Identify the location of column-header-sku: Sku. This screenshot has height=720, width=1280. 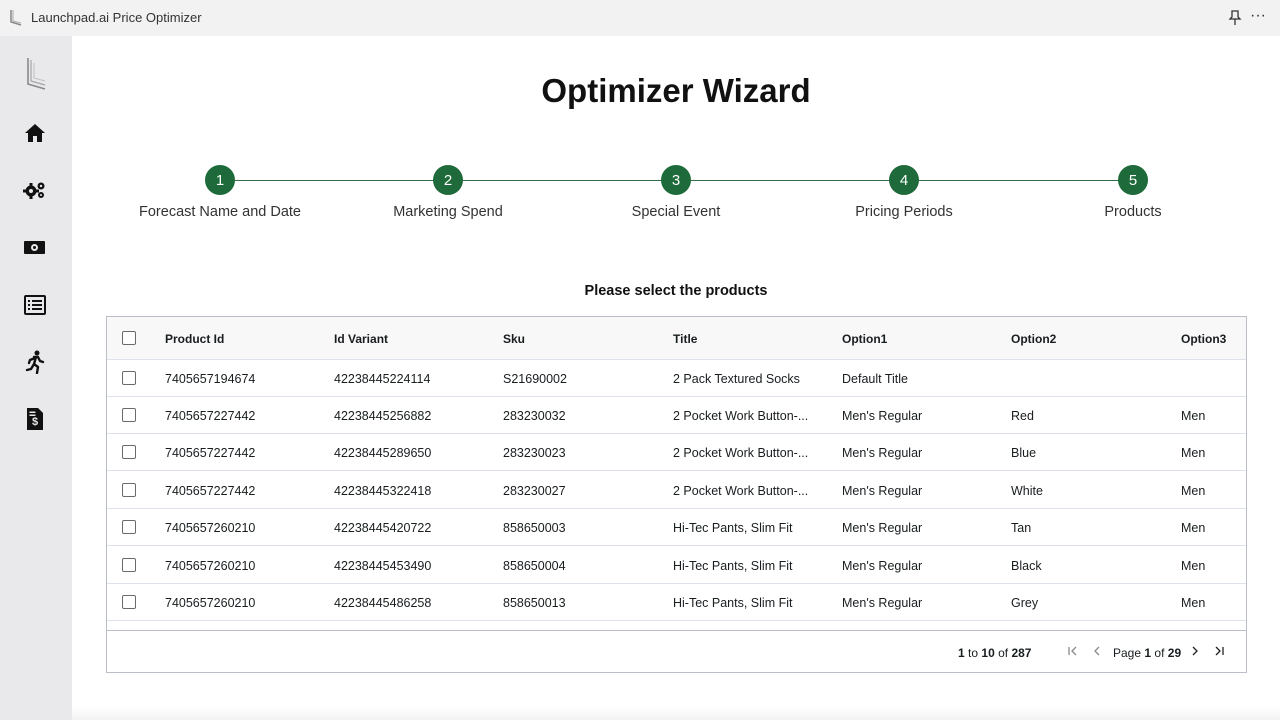
(514, 339).